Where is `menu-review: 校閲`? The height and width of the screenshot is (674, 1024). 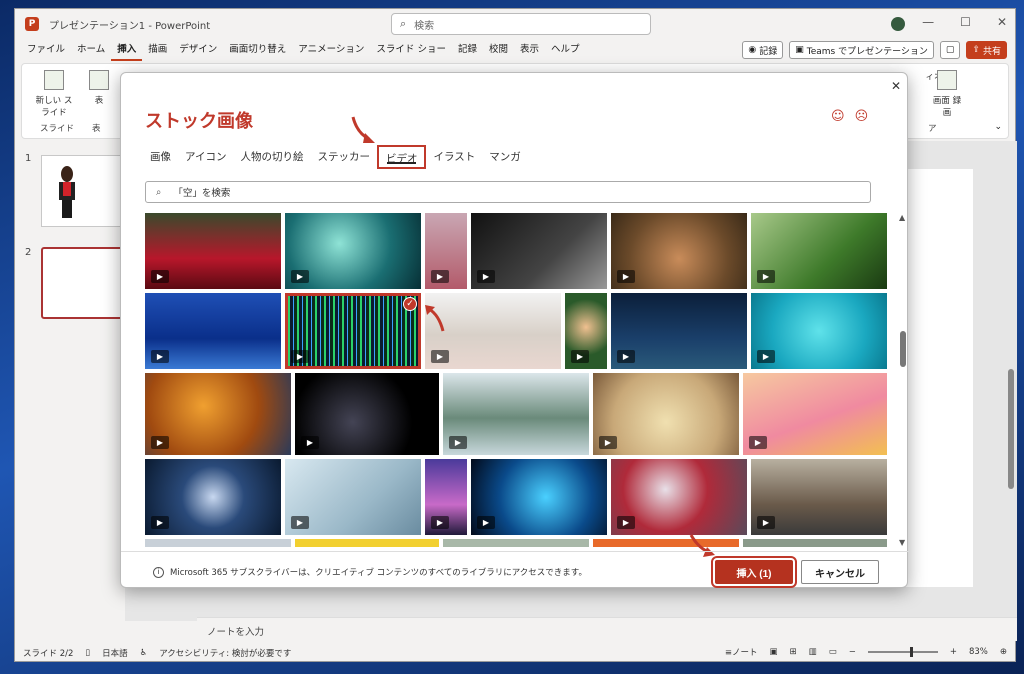
menu-review: 校閲 is located at coordinates (498, 50).